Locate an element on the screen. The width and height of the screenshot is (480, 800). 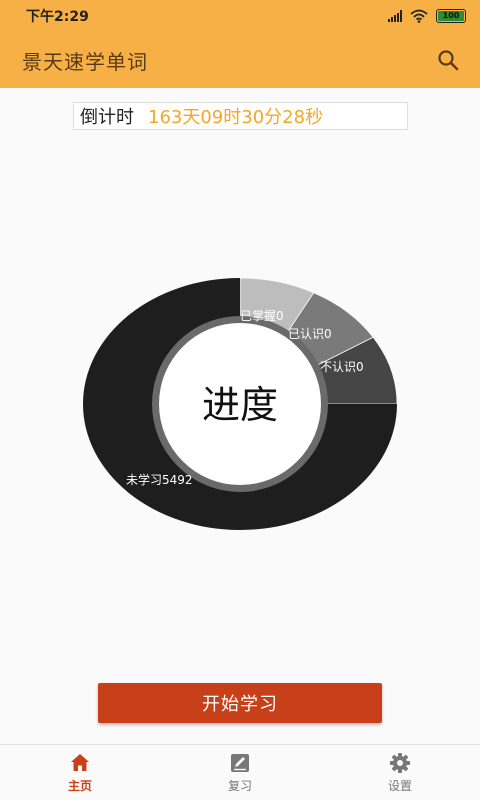
center-text: 进度 is located at coordinates (240, 405).